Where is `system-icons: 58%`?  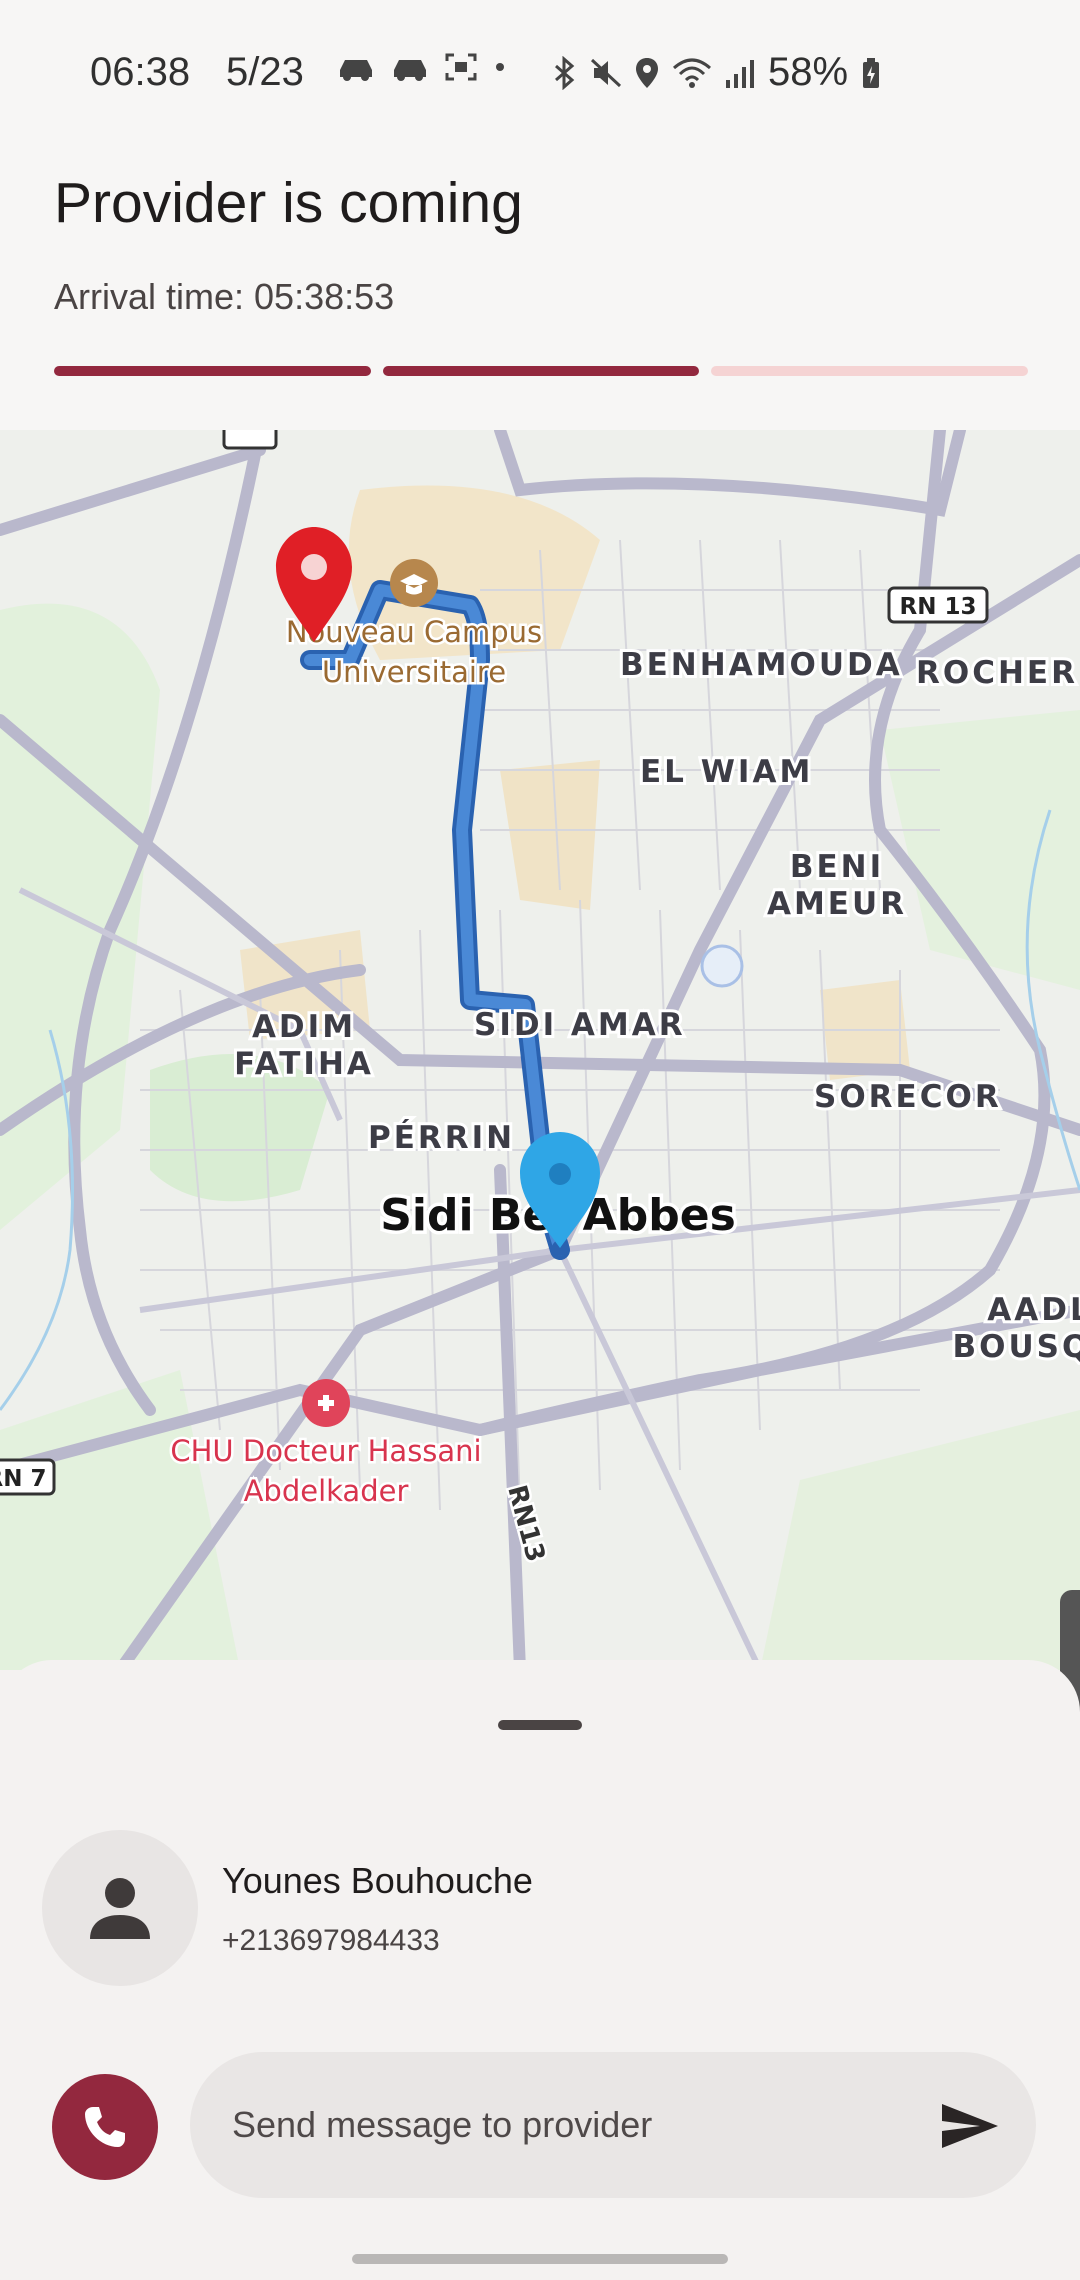
system-icons: 58% is located at coordinates (717, 72).